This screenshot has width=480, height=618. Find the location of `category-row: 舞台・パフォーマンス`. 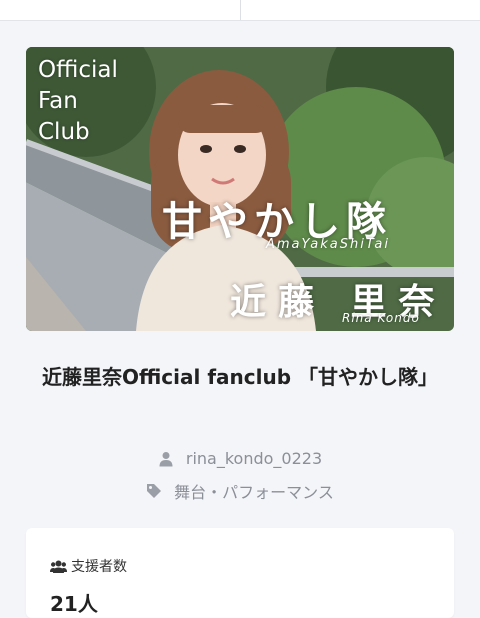

category-row: 舞台・パフォーマンス is located at coordinates (240, 491).